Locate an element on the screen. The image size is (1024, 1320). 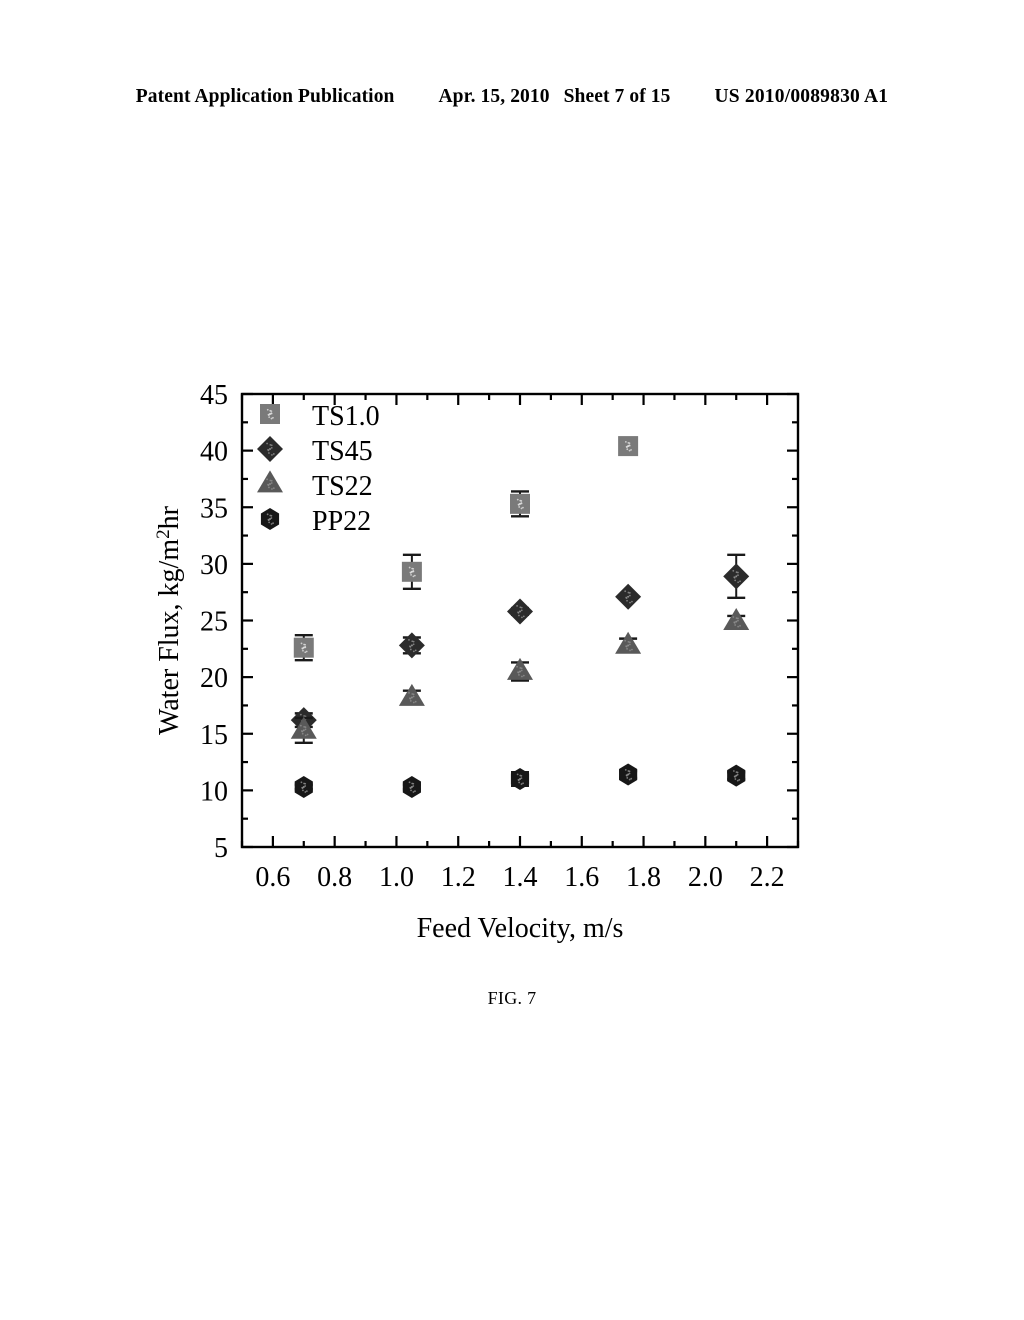
y-tick-label: 25 is located at coordinates (214, 622).